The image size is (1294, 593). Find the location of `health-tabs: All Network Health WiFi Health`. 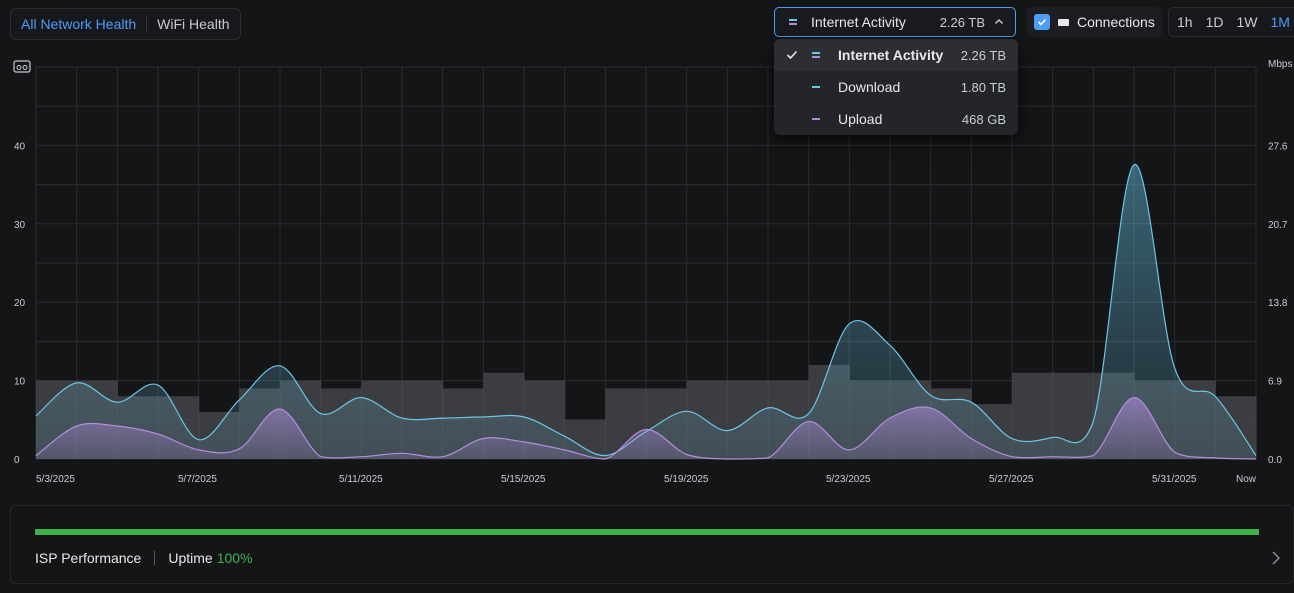

health-tabs: All Network Health WiFi Health is located at coordinates (125, 24).